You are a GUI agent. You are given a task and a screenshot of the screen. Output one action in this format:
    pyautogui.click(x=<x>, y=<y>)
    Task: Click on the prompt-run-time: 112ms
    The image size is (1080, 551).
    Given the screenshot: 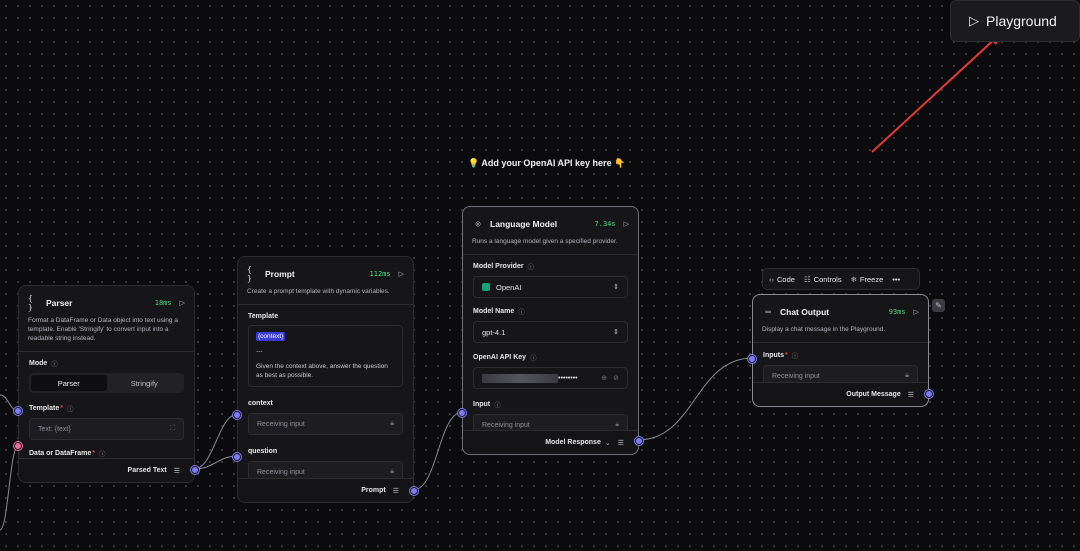 What is the action you would take?
    pyautogui.click(x=380, y=273)
    